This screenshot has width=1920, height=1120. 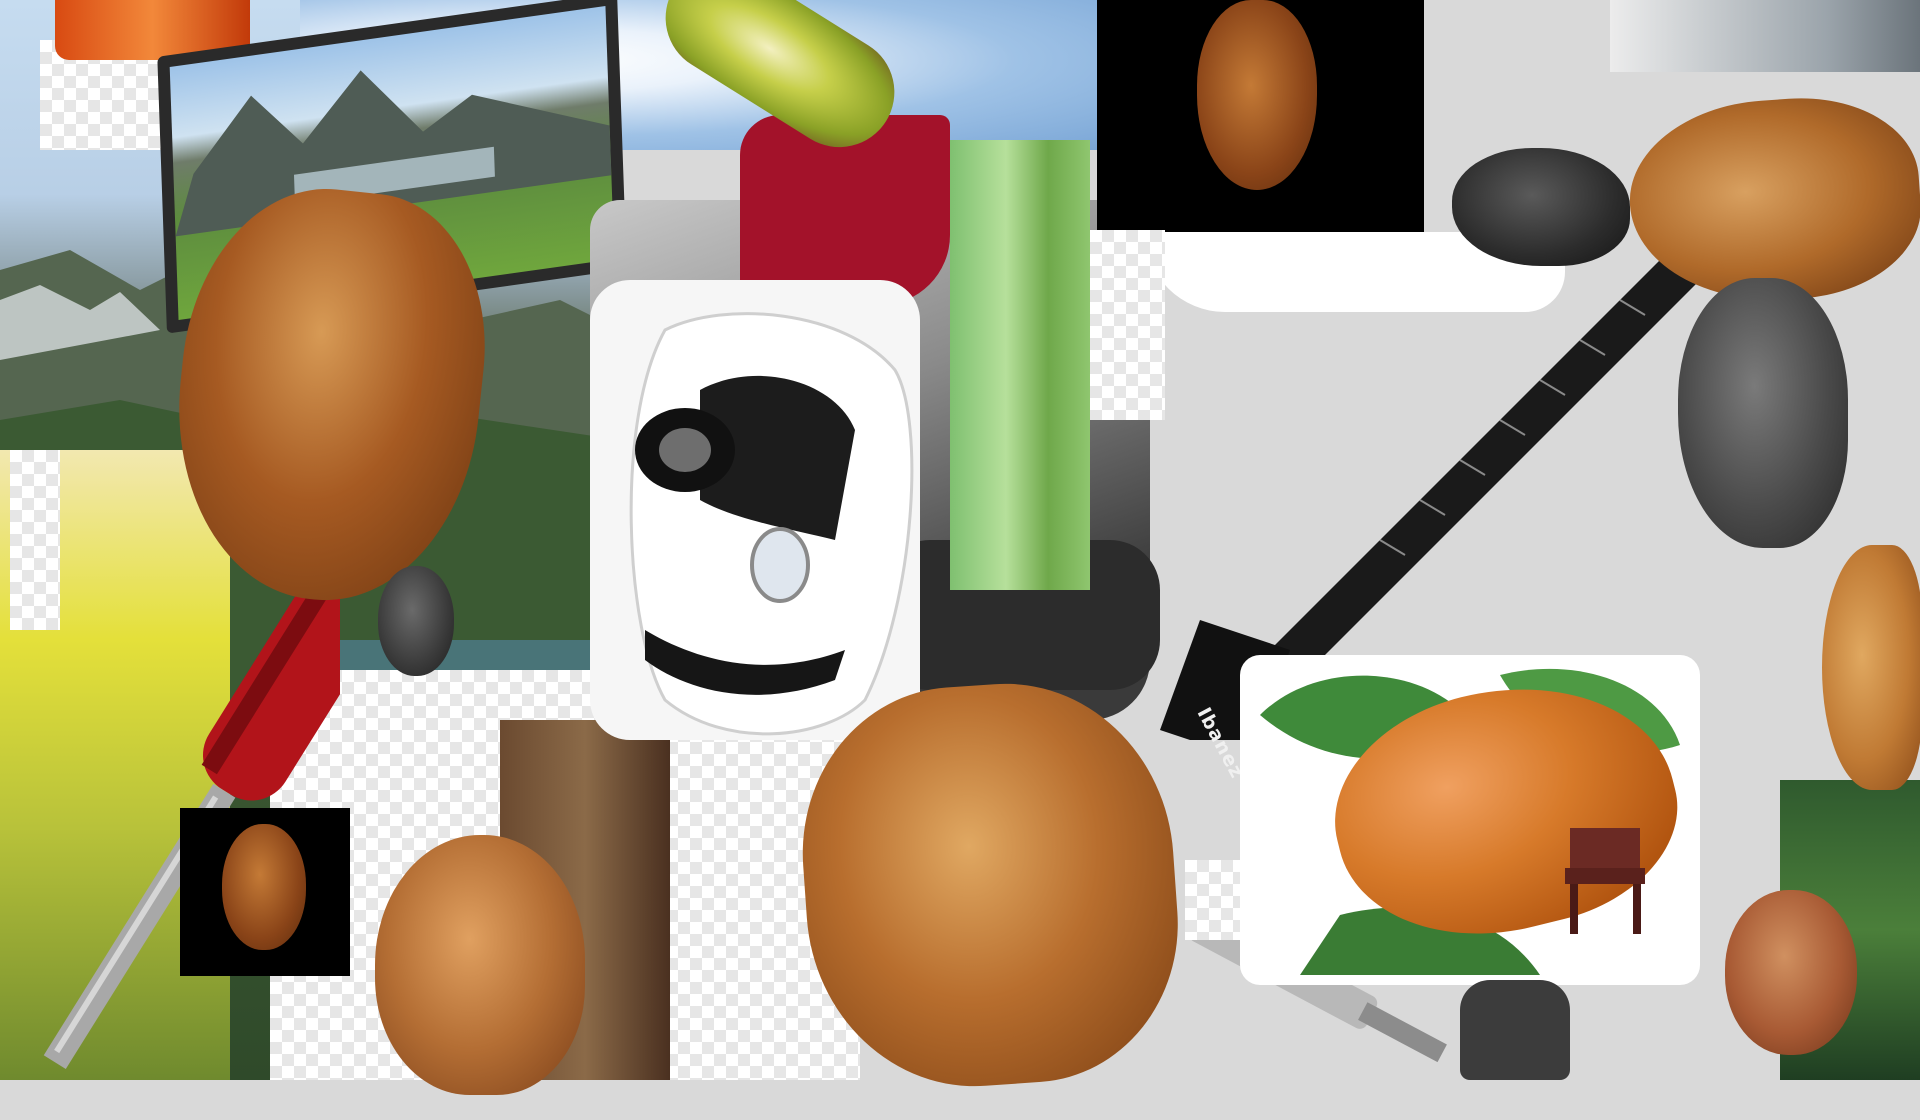 I want to click on car-headlight, so click(x=780, y=565).